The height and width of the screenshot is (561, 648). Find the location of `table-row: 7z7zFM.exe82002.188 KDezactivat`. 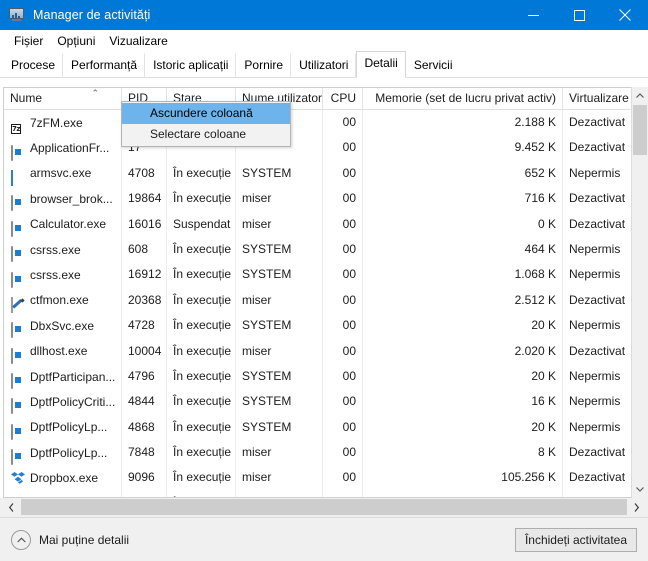

table-row: 7z7zFM.exe82002.188 KDezactivat is located at coordinates (324, 123).